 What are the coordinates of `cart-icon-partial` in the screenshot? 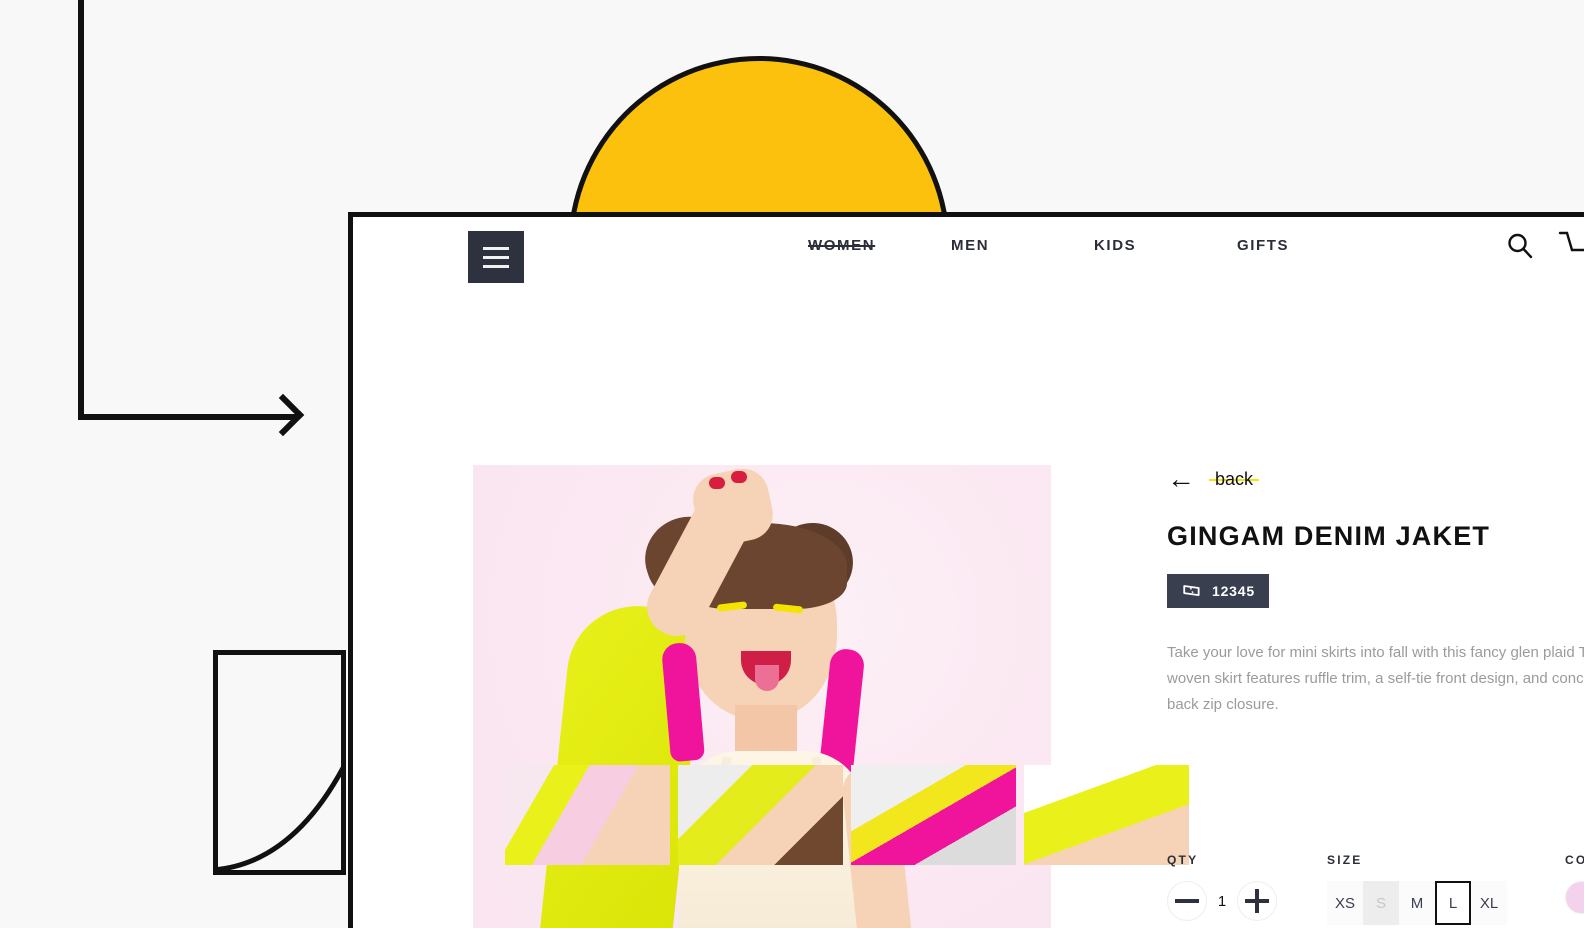 It's located at (1571, 250).